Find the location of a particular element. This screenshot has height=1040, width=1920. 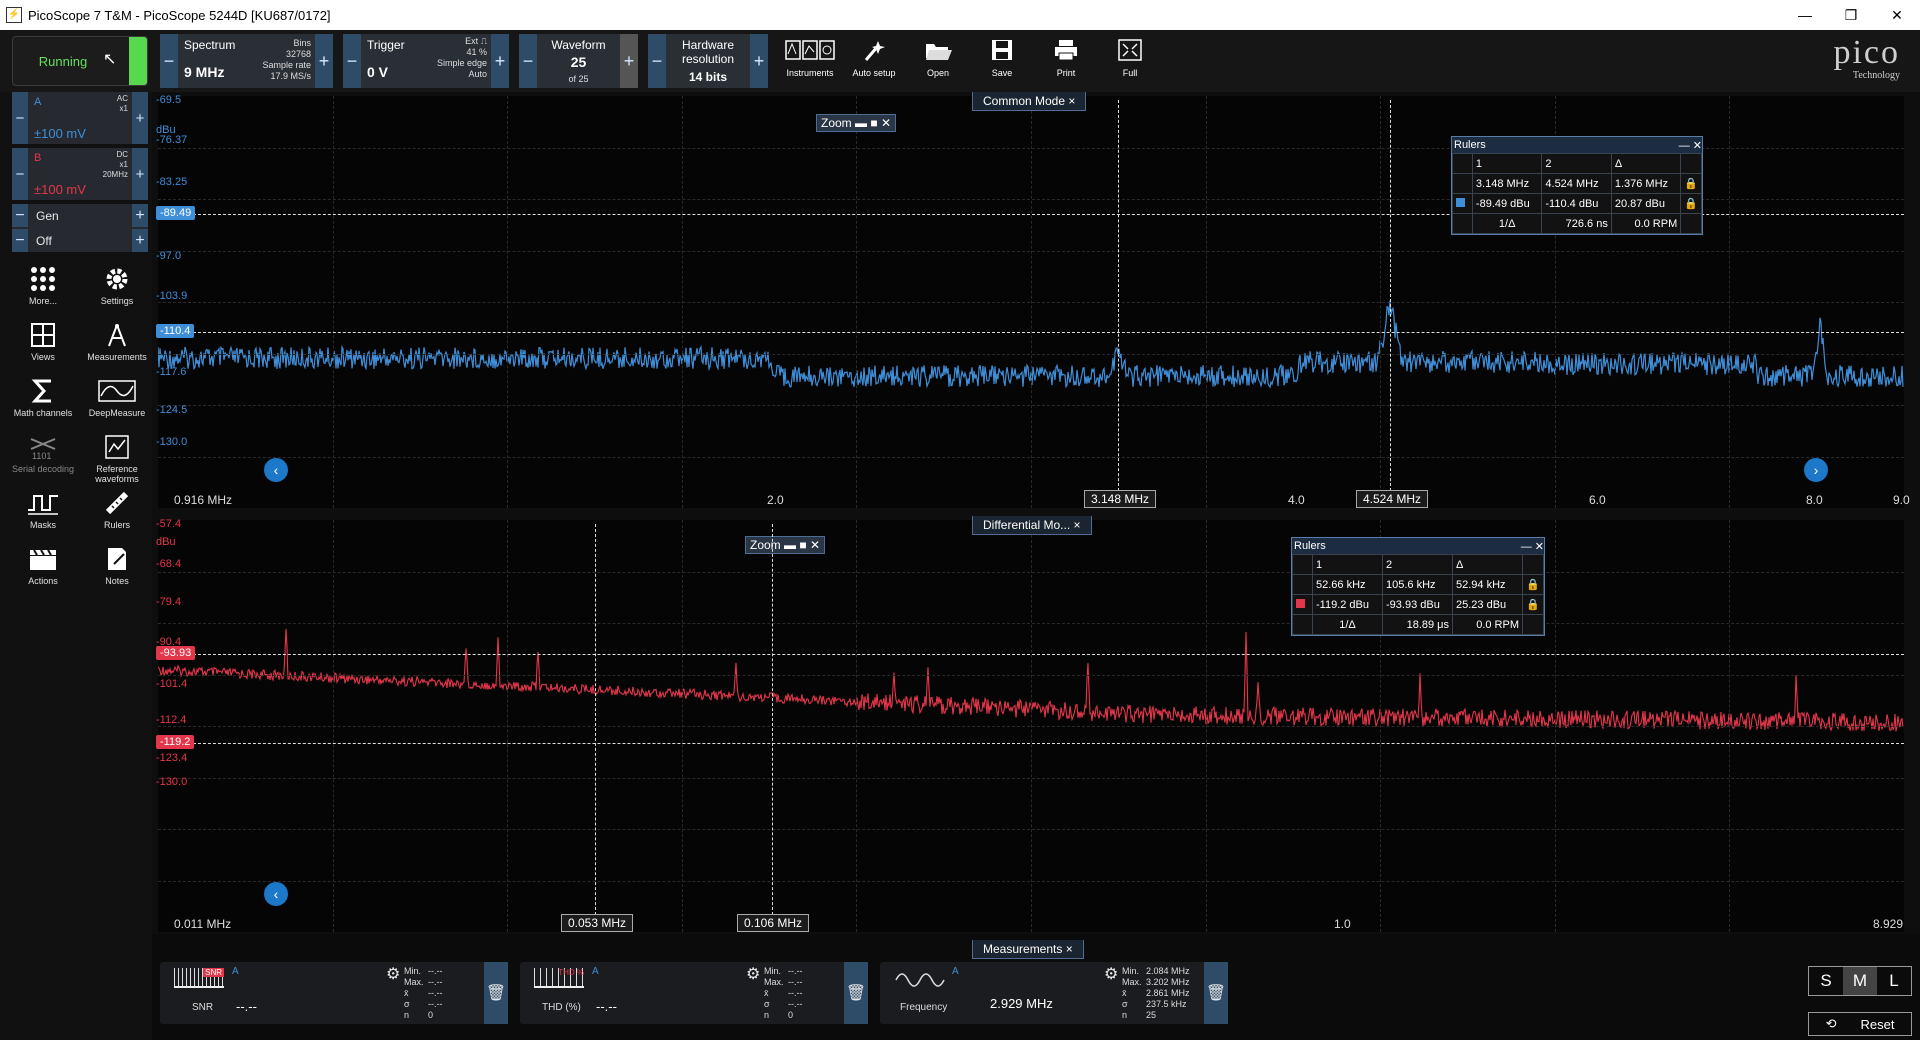

bottom-ruler-h1-tag: -93.93 is located at coordinates (176, 653).